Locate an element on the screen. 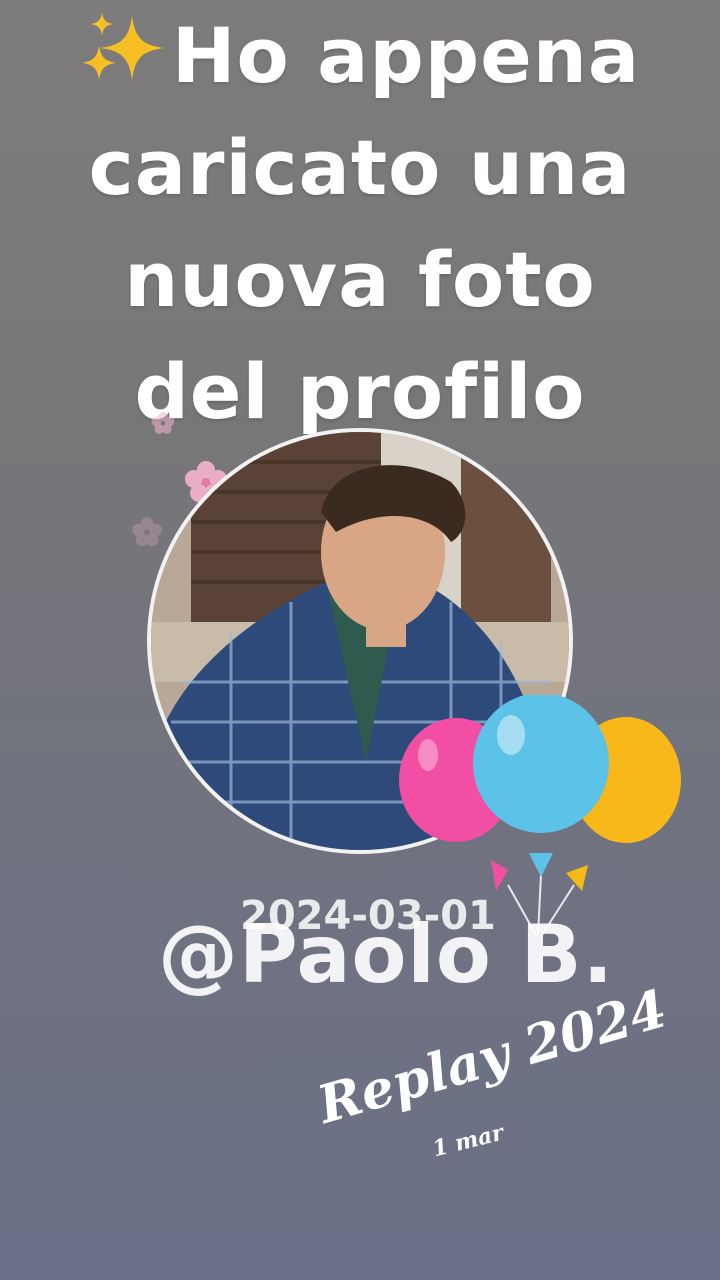 Image resolution: width=720 pixels, height=1280 pixels. headline-line-1: Ho appena is located at coordinates (360, 56).